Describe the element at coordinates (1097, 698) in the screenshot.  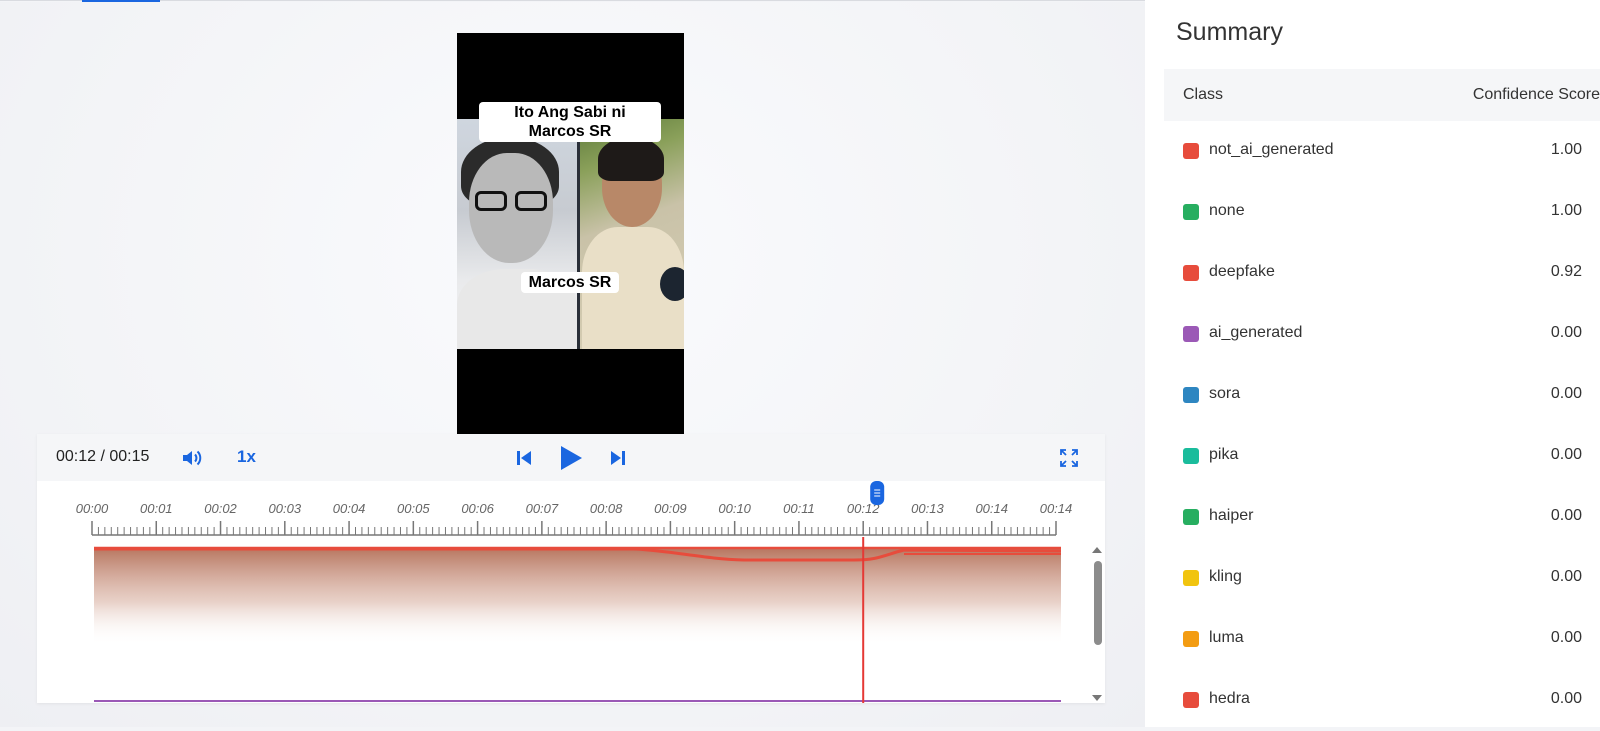
I see `scroll-down-arrow-icon` at that location.